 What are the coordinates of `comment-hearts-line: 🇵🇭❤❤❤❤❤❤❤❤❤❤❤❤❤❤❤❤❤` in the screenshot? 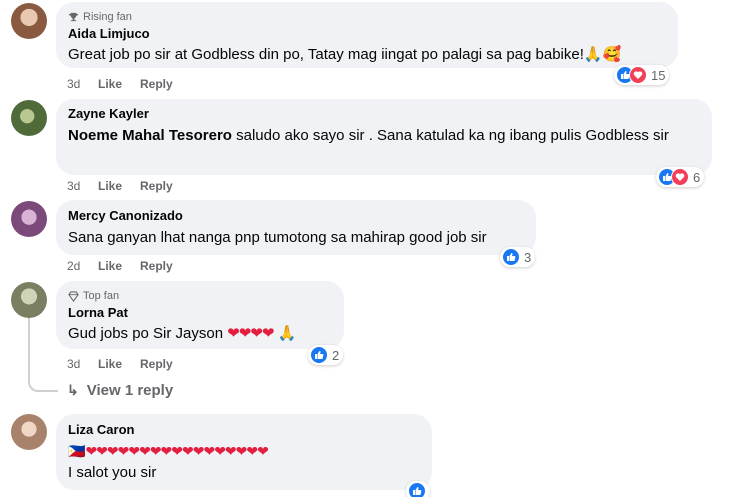 It's located at (244, 451).